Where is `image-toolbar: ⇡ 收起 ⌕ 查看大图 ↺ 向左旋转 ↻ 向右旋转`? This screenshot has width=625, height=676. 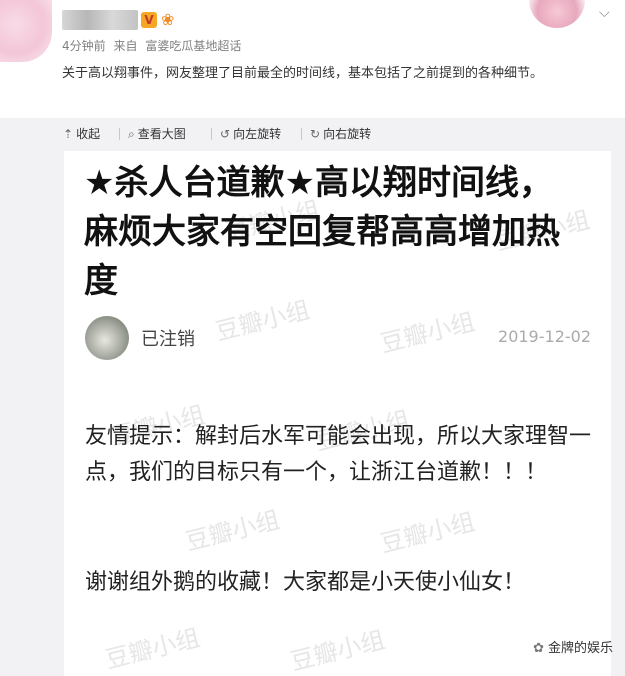
image-toolbar: ⇡ 收起 ⌕ 查看大图 ↺ 向左旋转 ↻ 向右旋转 is located at coordinates (312, 134).